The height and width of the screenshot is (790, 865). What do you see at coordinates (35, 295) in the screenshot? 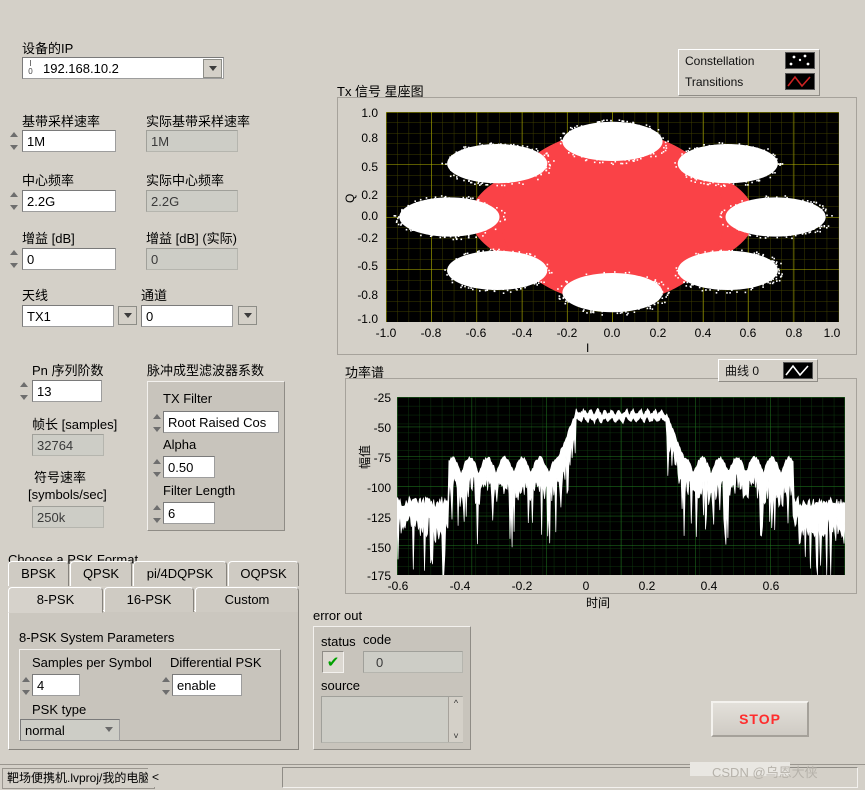
I see `antenna-label: 天线` at bounding box center [35, 295].